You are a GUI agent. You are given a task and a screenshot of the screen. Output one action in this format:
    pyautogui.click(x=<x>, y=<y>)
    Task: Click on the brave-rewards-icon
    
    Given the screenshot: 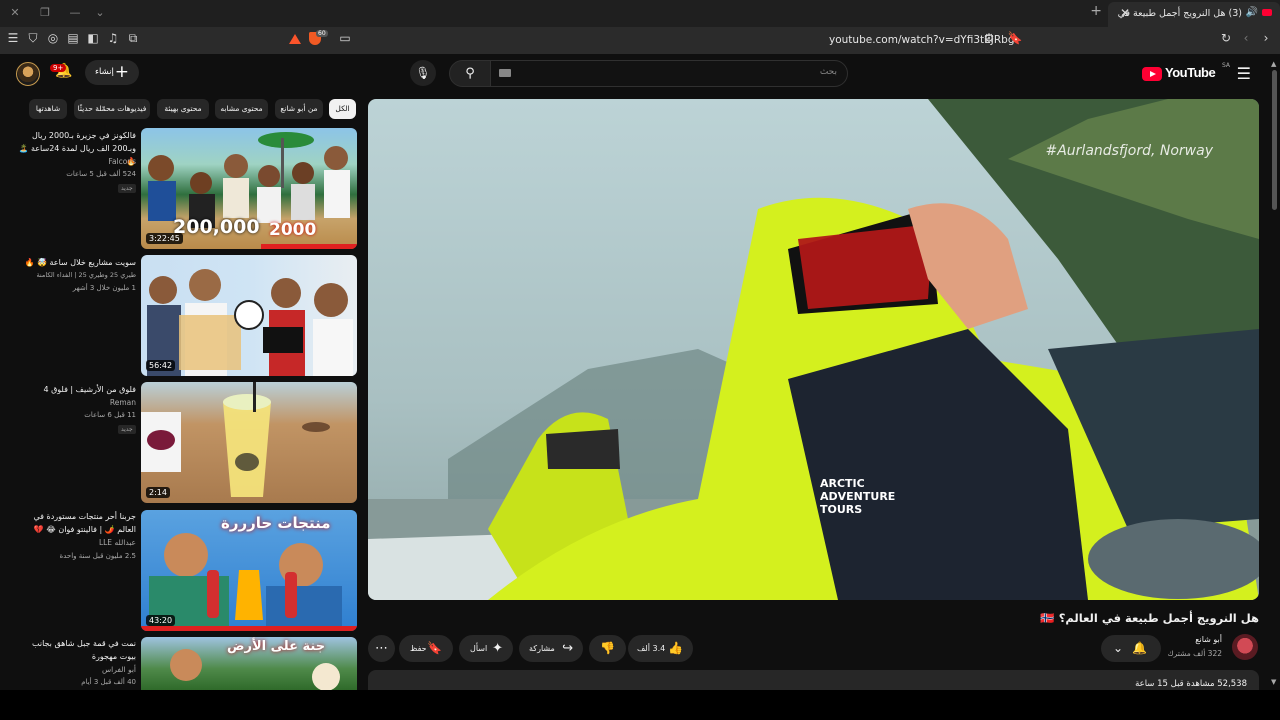 What is the action you would take?
    pyautogui.click(x=295, y=39)
    